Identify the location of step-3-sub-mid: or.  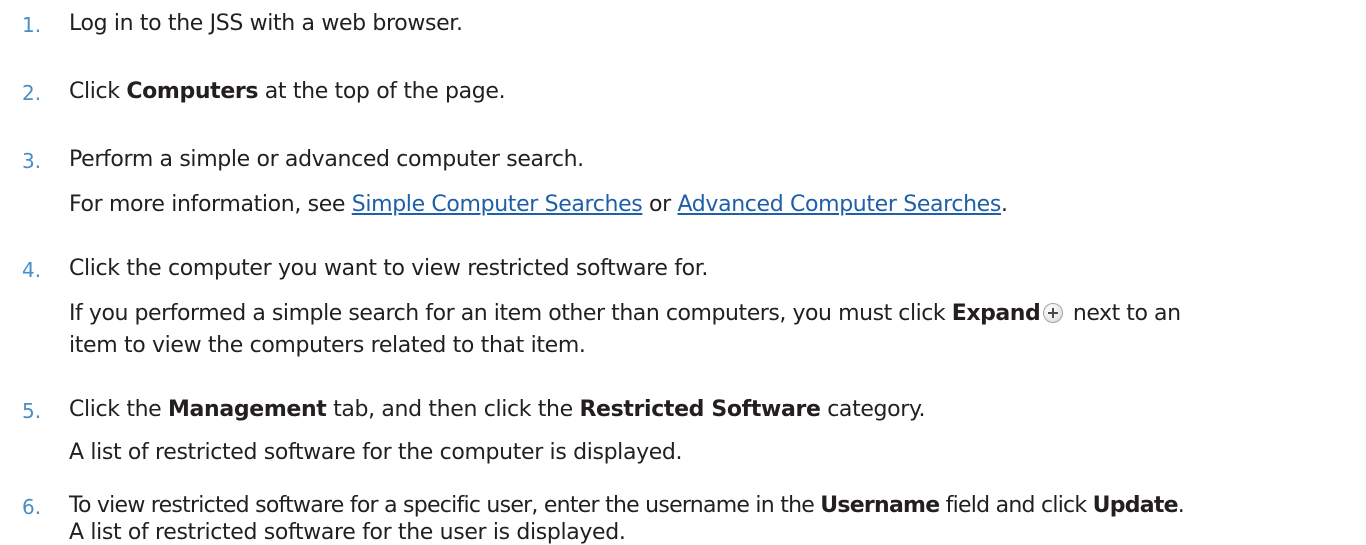
(660, 204).